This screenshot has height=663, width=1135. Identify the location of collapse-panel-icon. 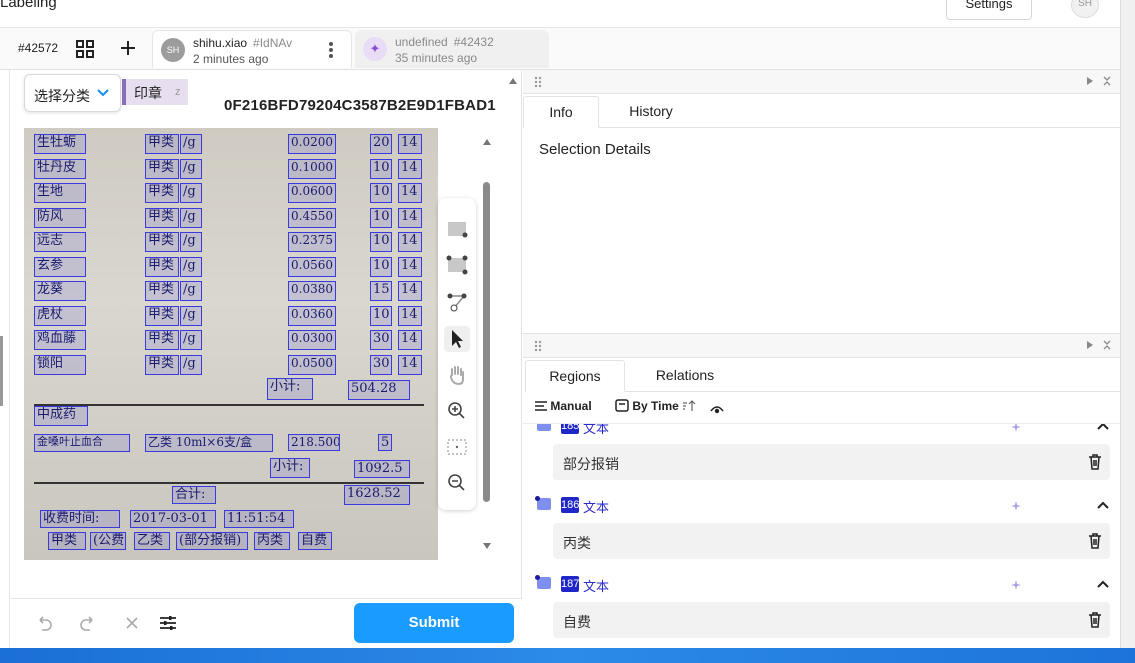
(1090, 345).